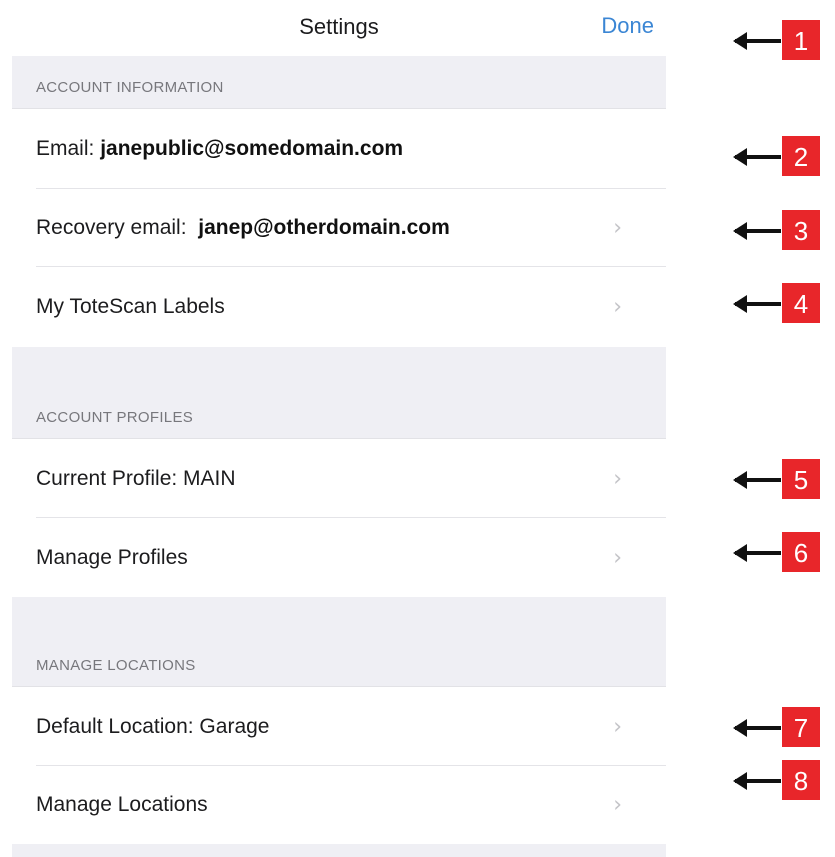 This screenshot has height=857, width=835. What do you see at coordinates (115, 417) in the screenshot?
I see `section-header-label: ACCOUNT PROFILES` at bounding box center [115, 417].